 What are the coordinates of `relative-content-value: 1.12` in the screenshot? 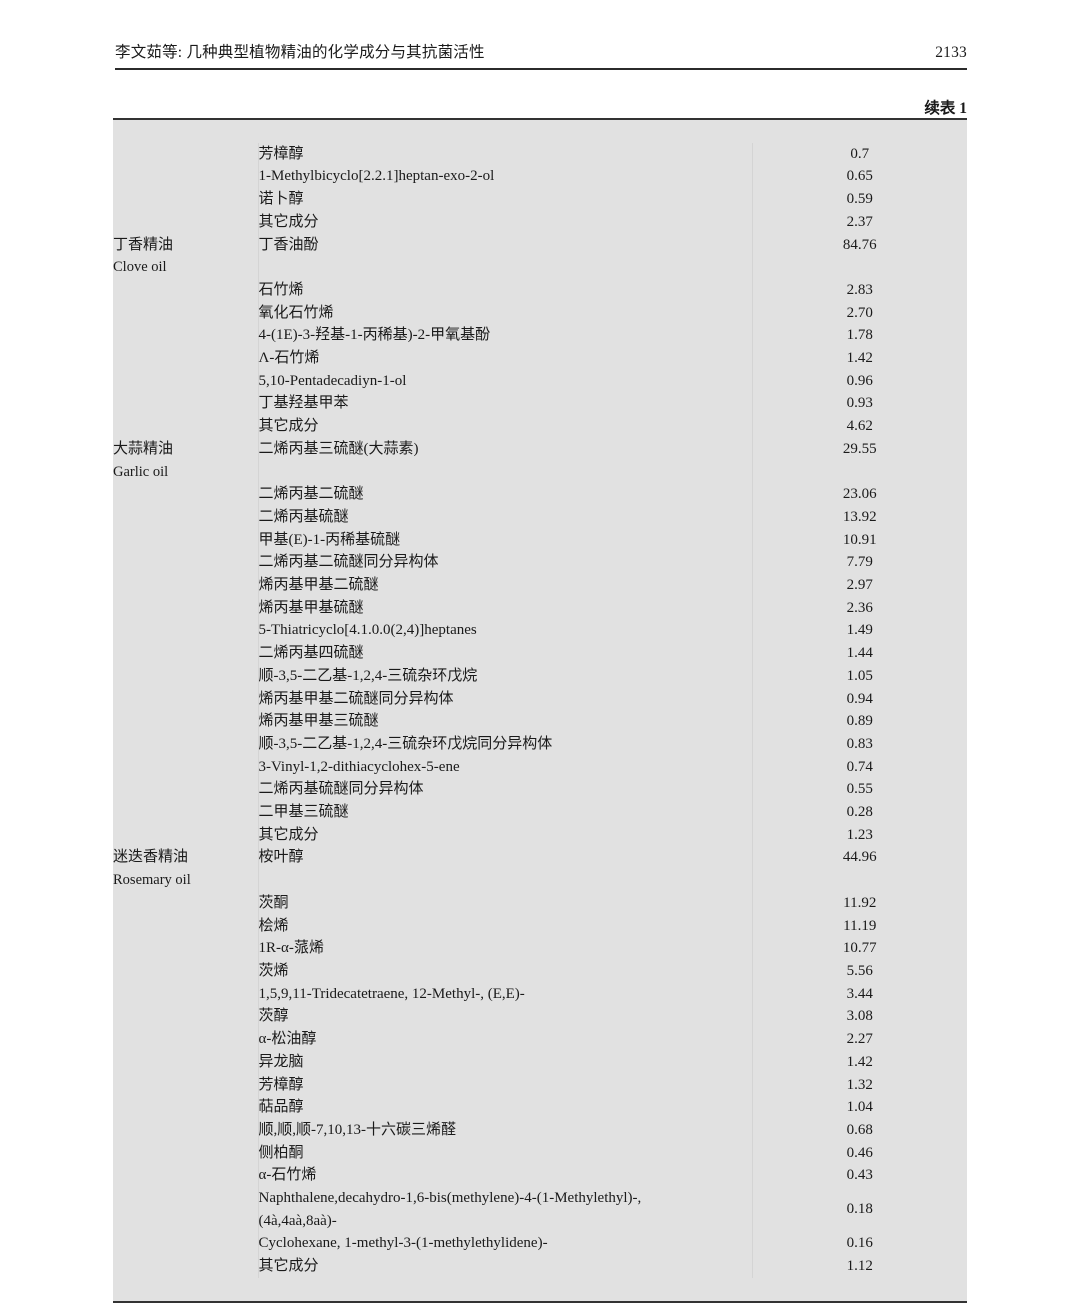 It's located at (859, 1266).